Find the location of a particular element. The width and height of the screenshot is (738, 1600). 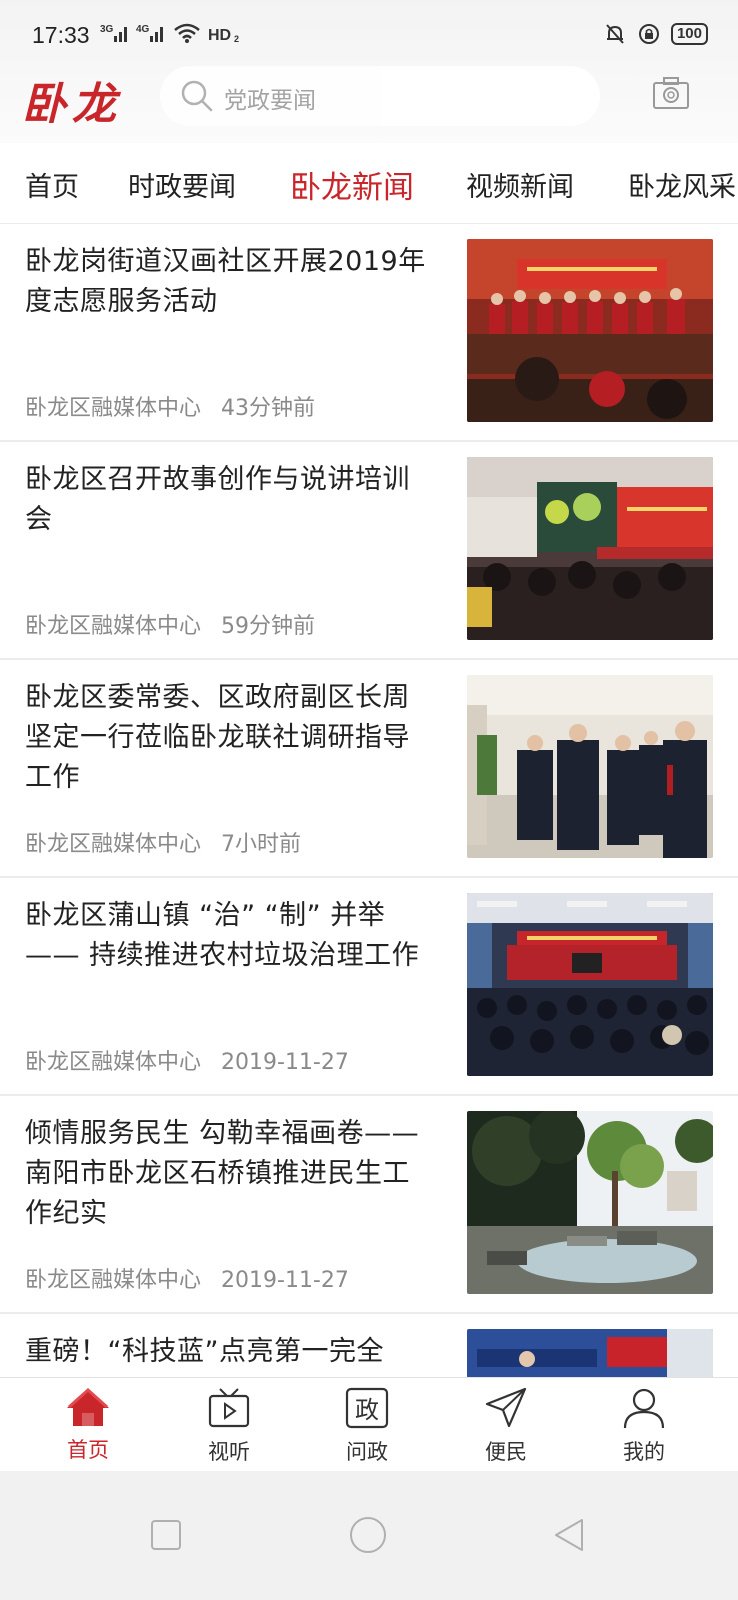

user-icon is located at coordinates (644, 1408).